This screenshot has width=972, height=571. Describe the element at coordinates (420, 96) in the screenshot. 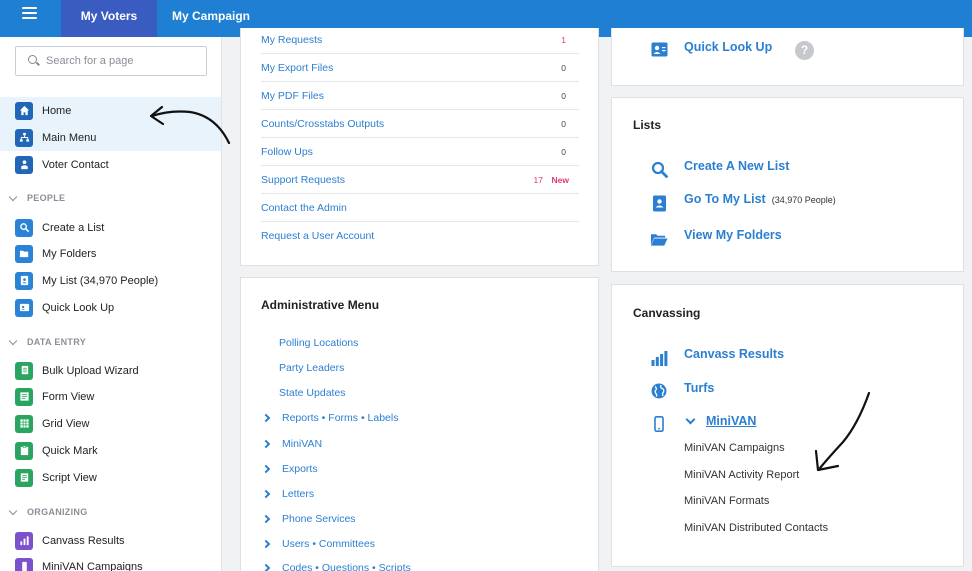

I see `report-row: My PDF Files 0` at that location.